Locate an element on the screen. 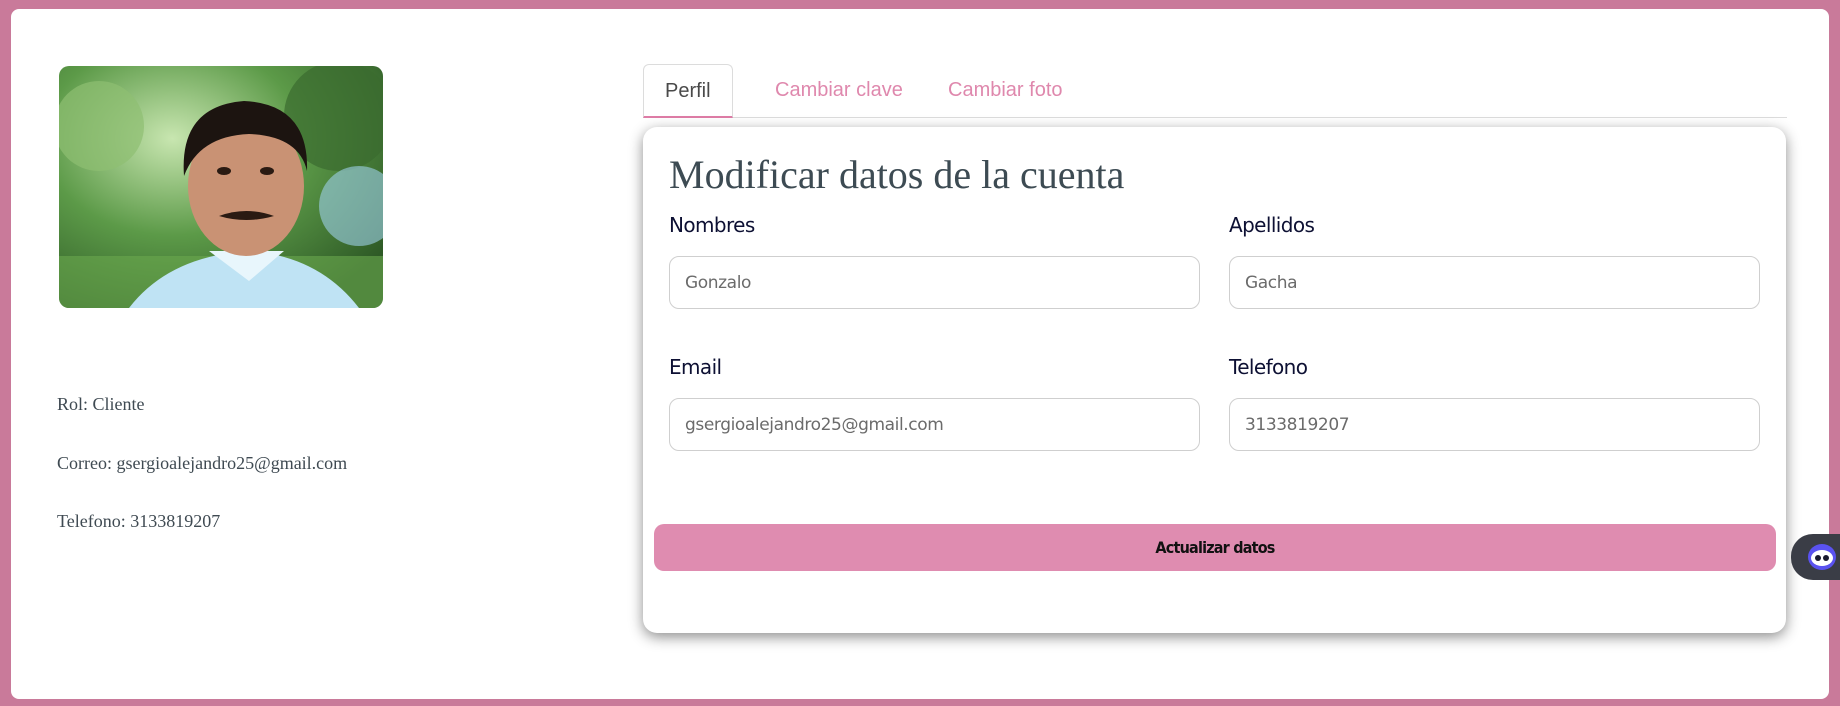  correo-info: Correo: gsergioalejandro25@gmail.com is located at coordinates (202, 463).